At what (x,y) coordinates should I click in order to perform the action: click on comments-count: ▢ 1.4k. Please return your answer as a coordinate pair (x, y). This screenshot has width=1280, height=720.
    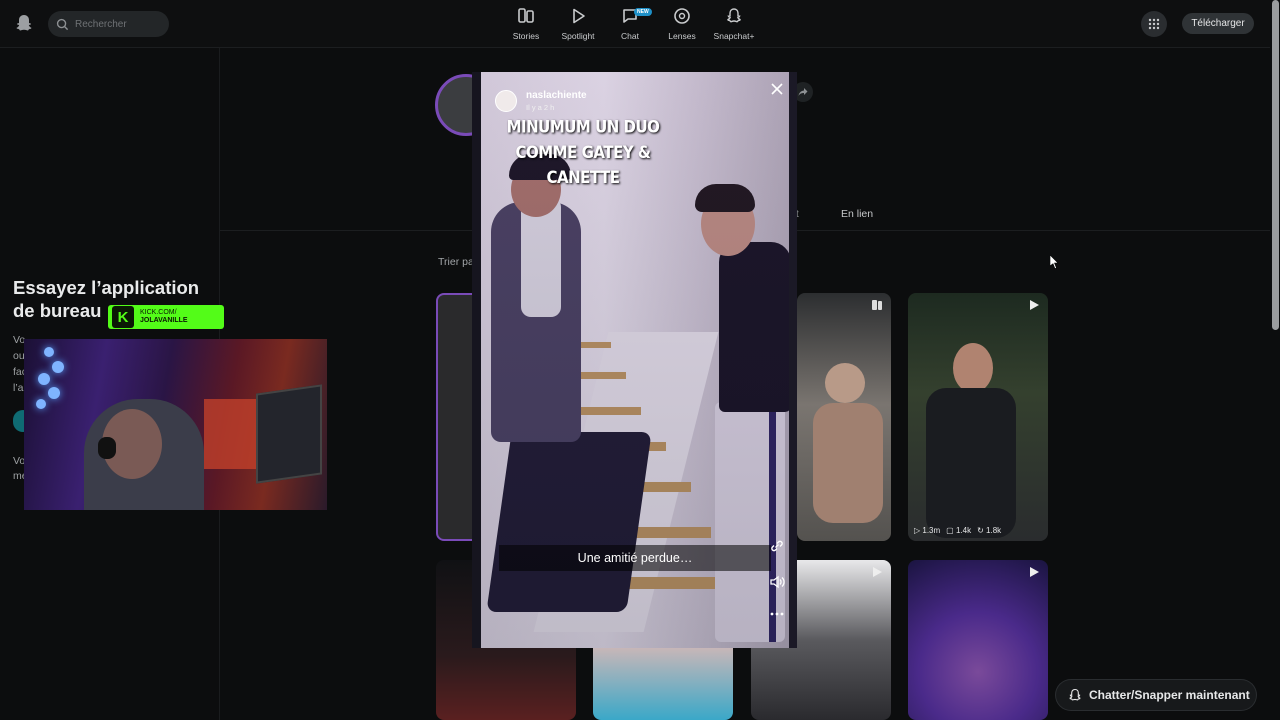
    Looking at the image, I should click on (959, 530).